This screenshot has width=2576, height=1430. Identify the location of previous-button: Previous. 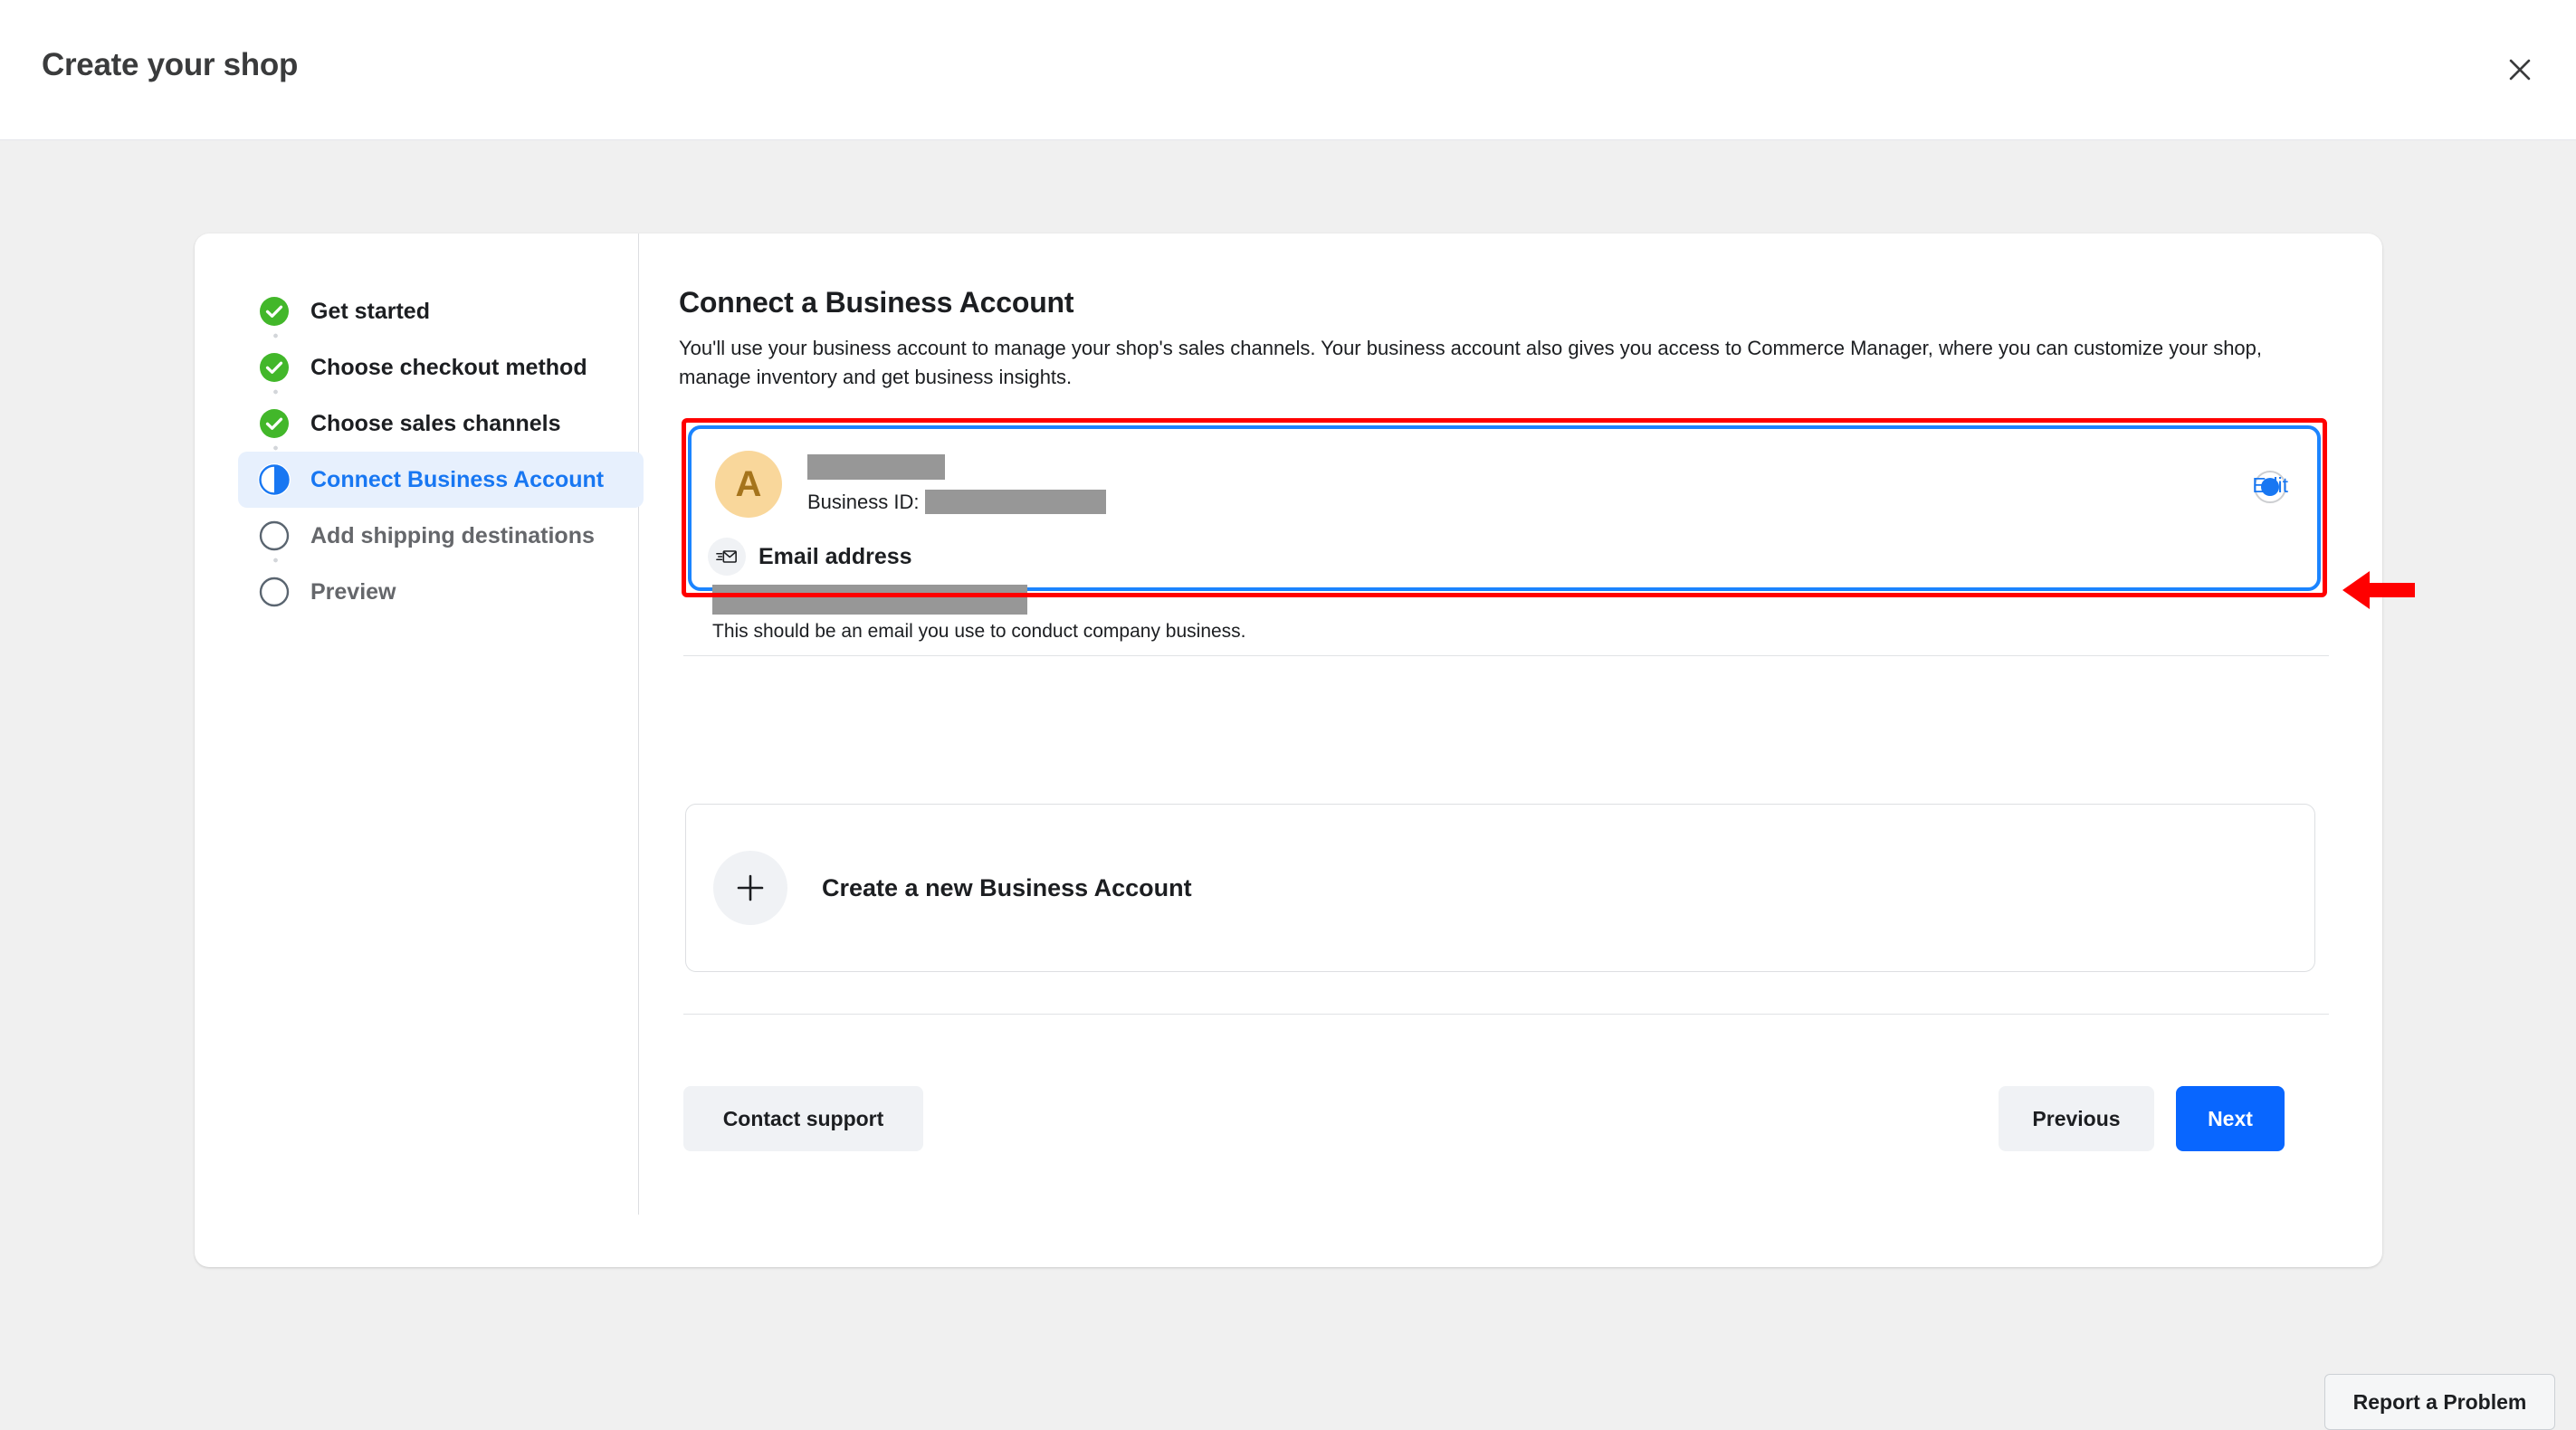
(2077, 1118).